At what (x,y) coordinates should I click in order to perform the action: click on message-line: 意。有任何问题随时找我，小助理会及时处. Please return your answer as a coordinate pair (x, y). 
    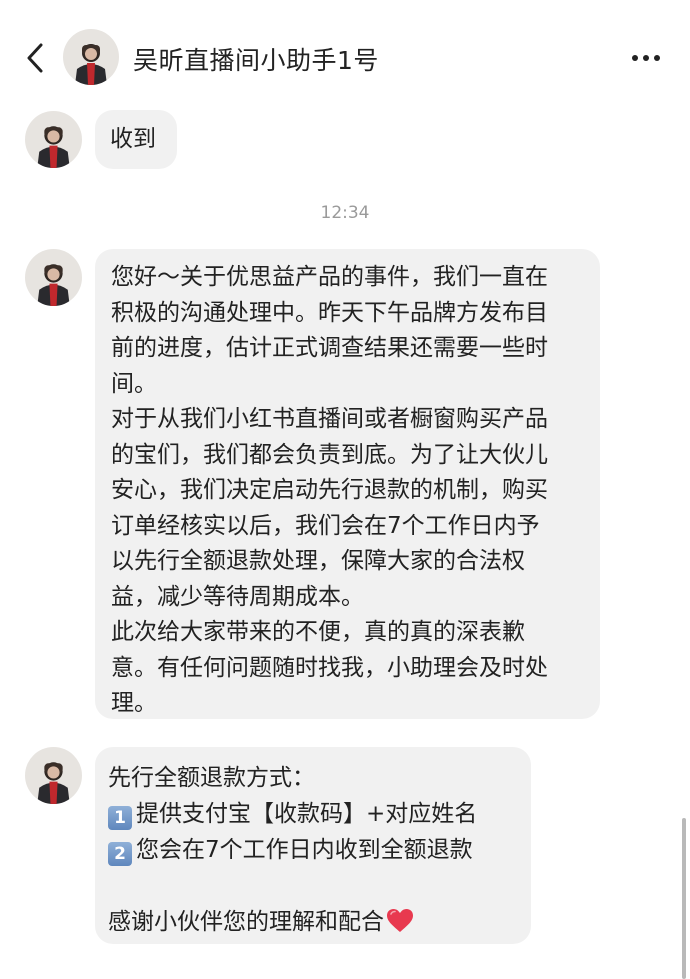
    Looking at the image, I should click on (329, 667).